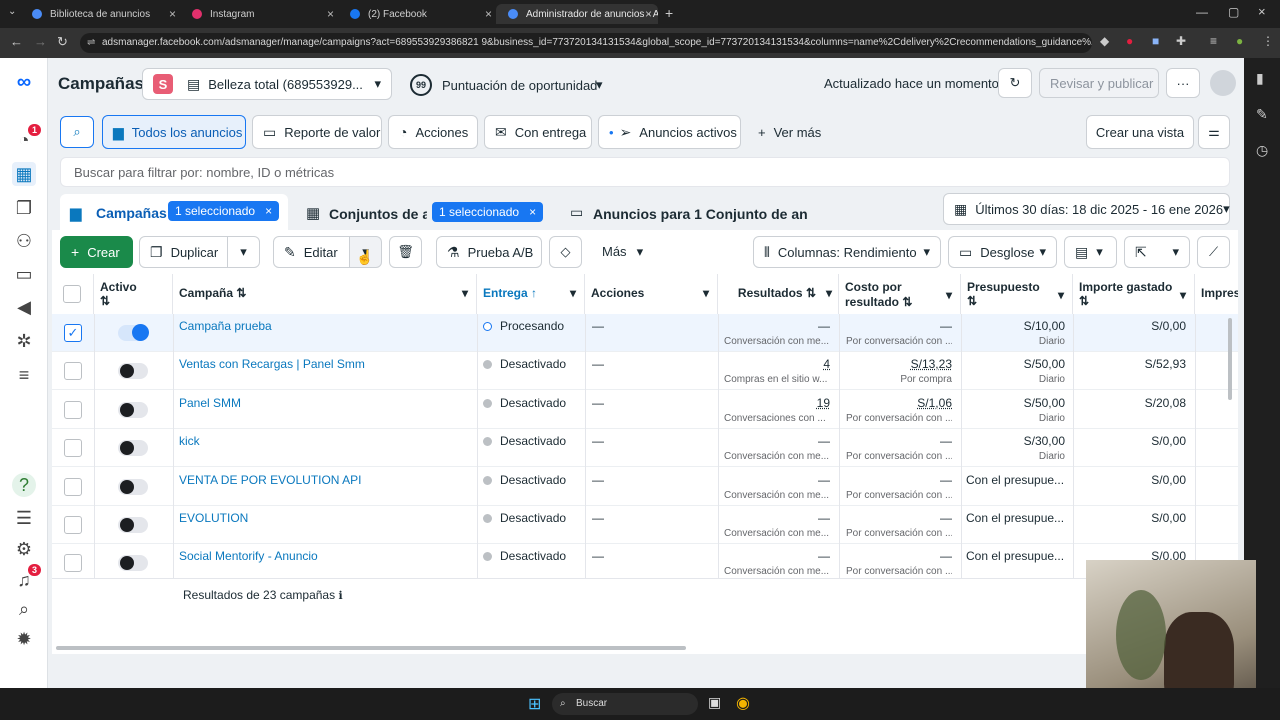 The height and width of the screenshot is (720, 1280). What do you see at coordinates (900, 294) in the screenshot?
I see `col-cost-header: Costo por resultado ⇅ ▾` at bounding box center [900, 294].